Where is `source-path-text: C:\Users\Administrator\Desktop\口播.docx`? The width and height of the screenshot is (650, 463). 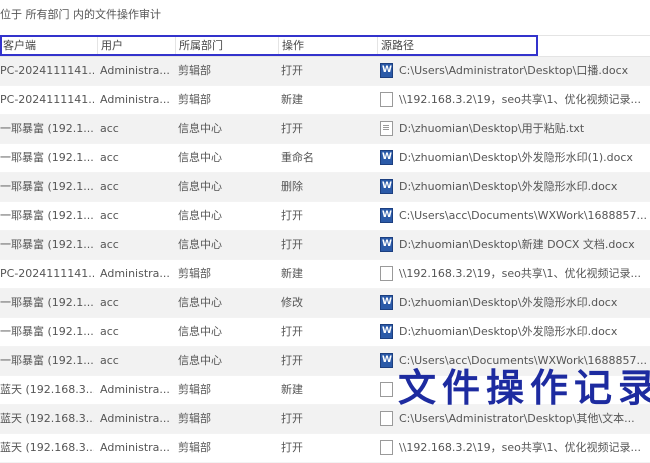
source-path-text: C:\Users\Administrator\Desktop\口播.docx is located at coordinates (514, 70).